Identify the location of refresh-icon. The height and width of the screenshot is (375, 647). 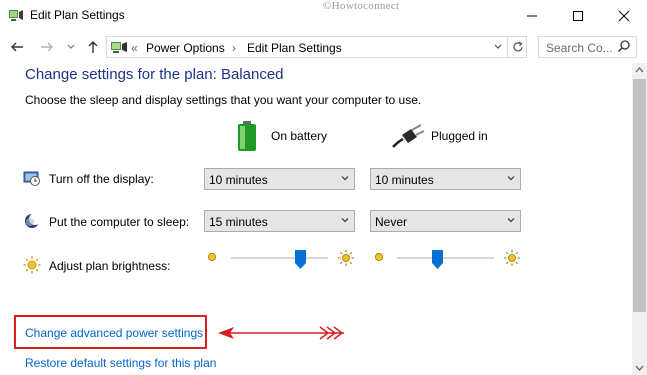
(518, 46).